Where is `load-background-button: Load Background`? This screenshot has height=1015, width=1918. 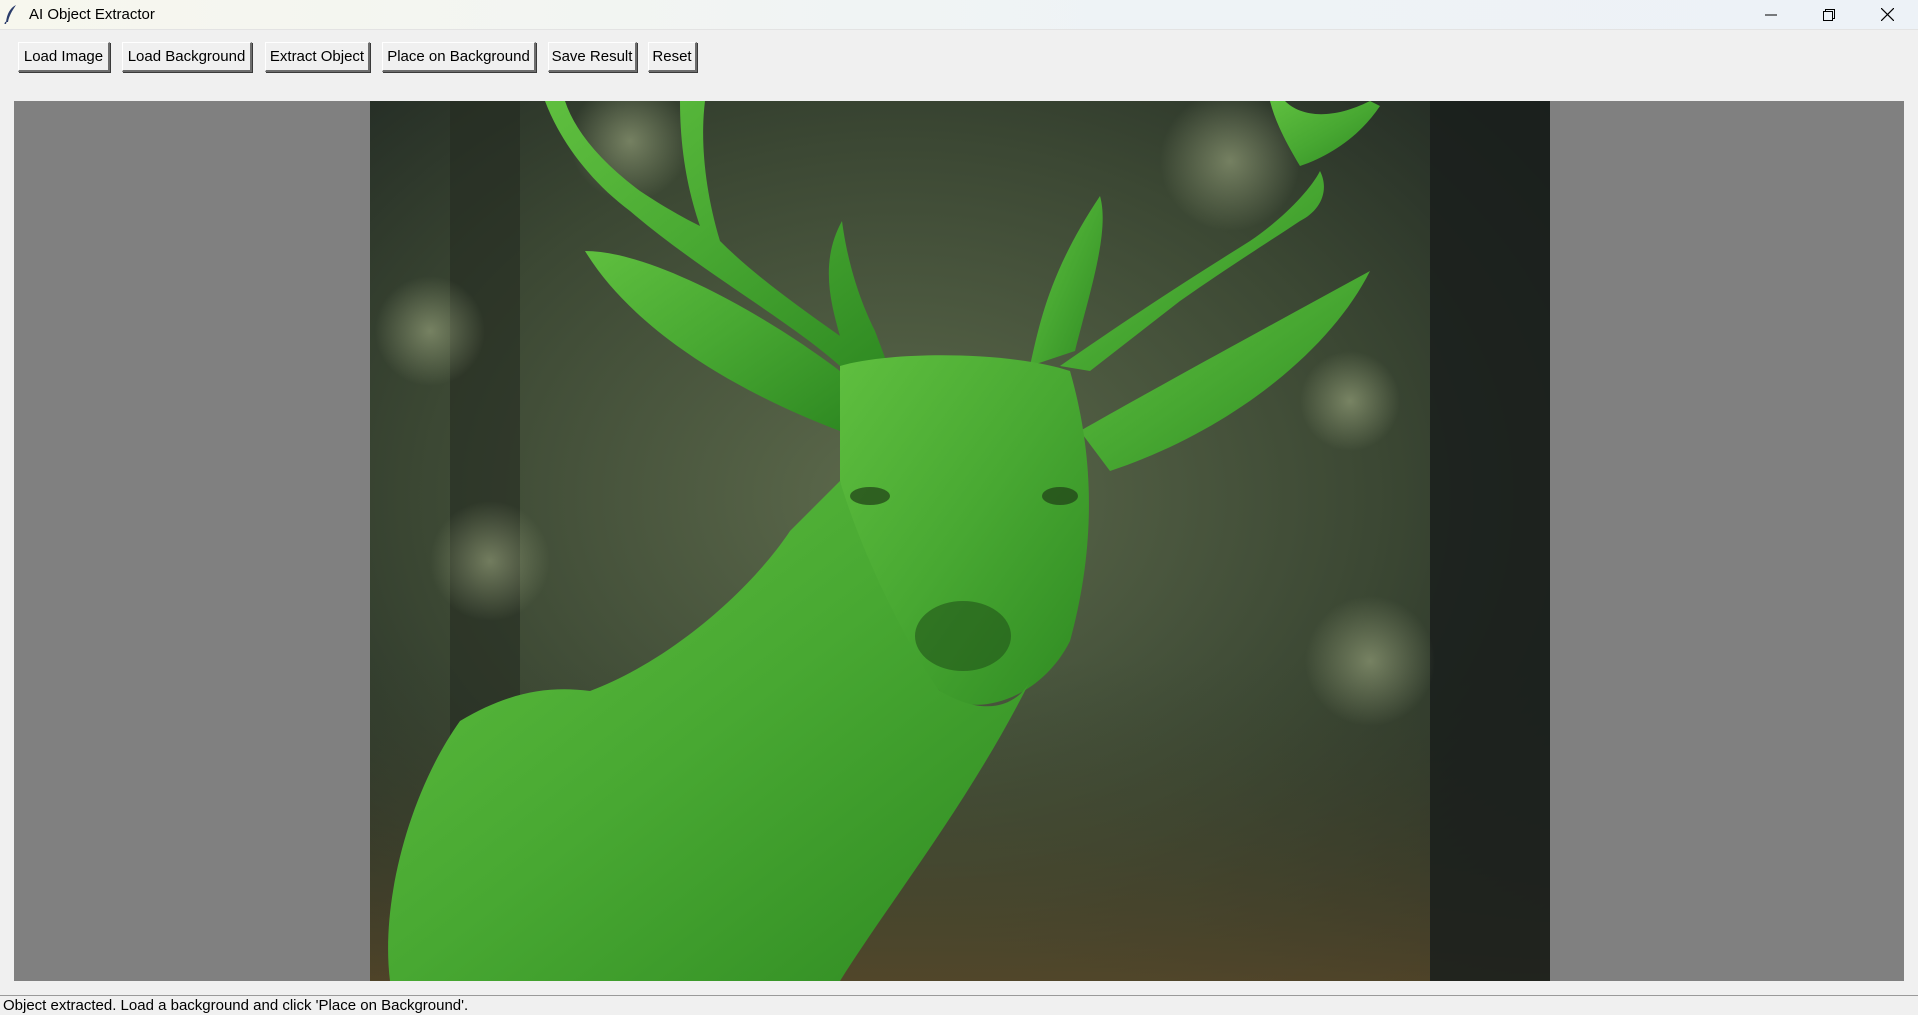
load-background-button: Load Background is located at coordinates (187, 57).